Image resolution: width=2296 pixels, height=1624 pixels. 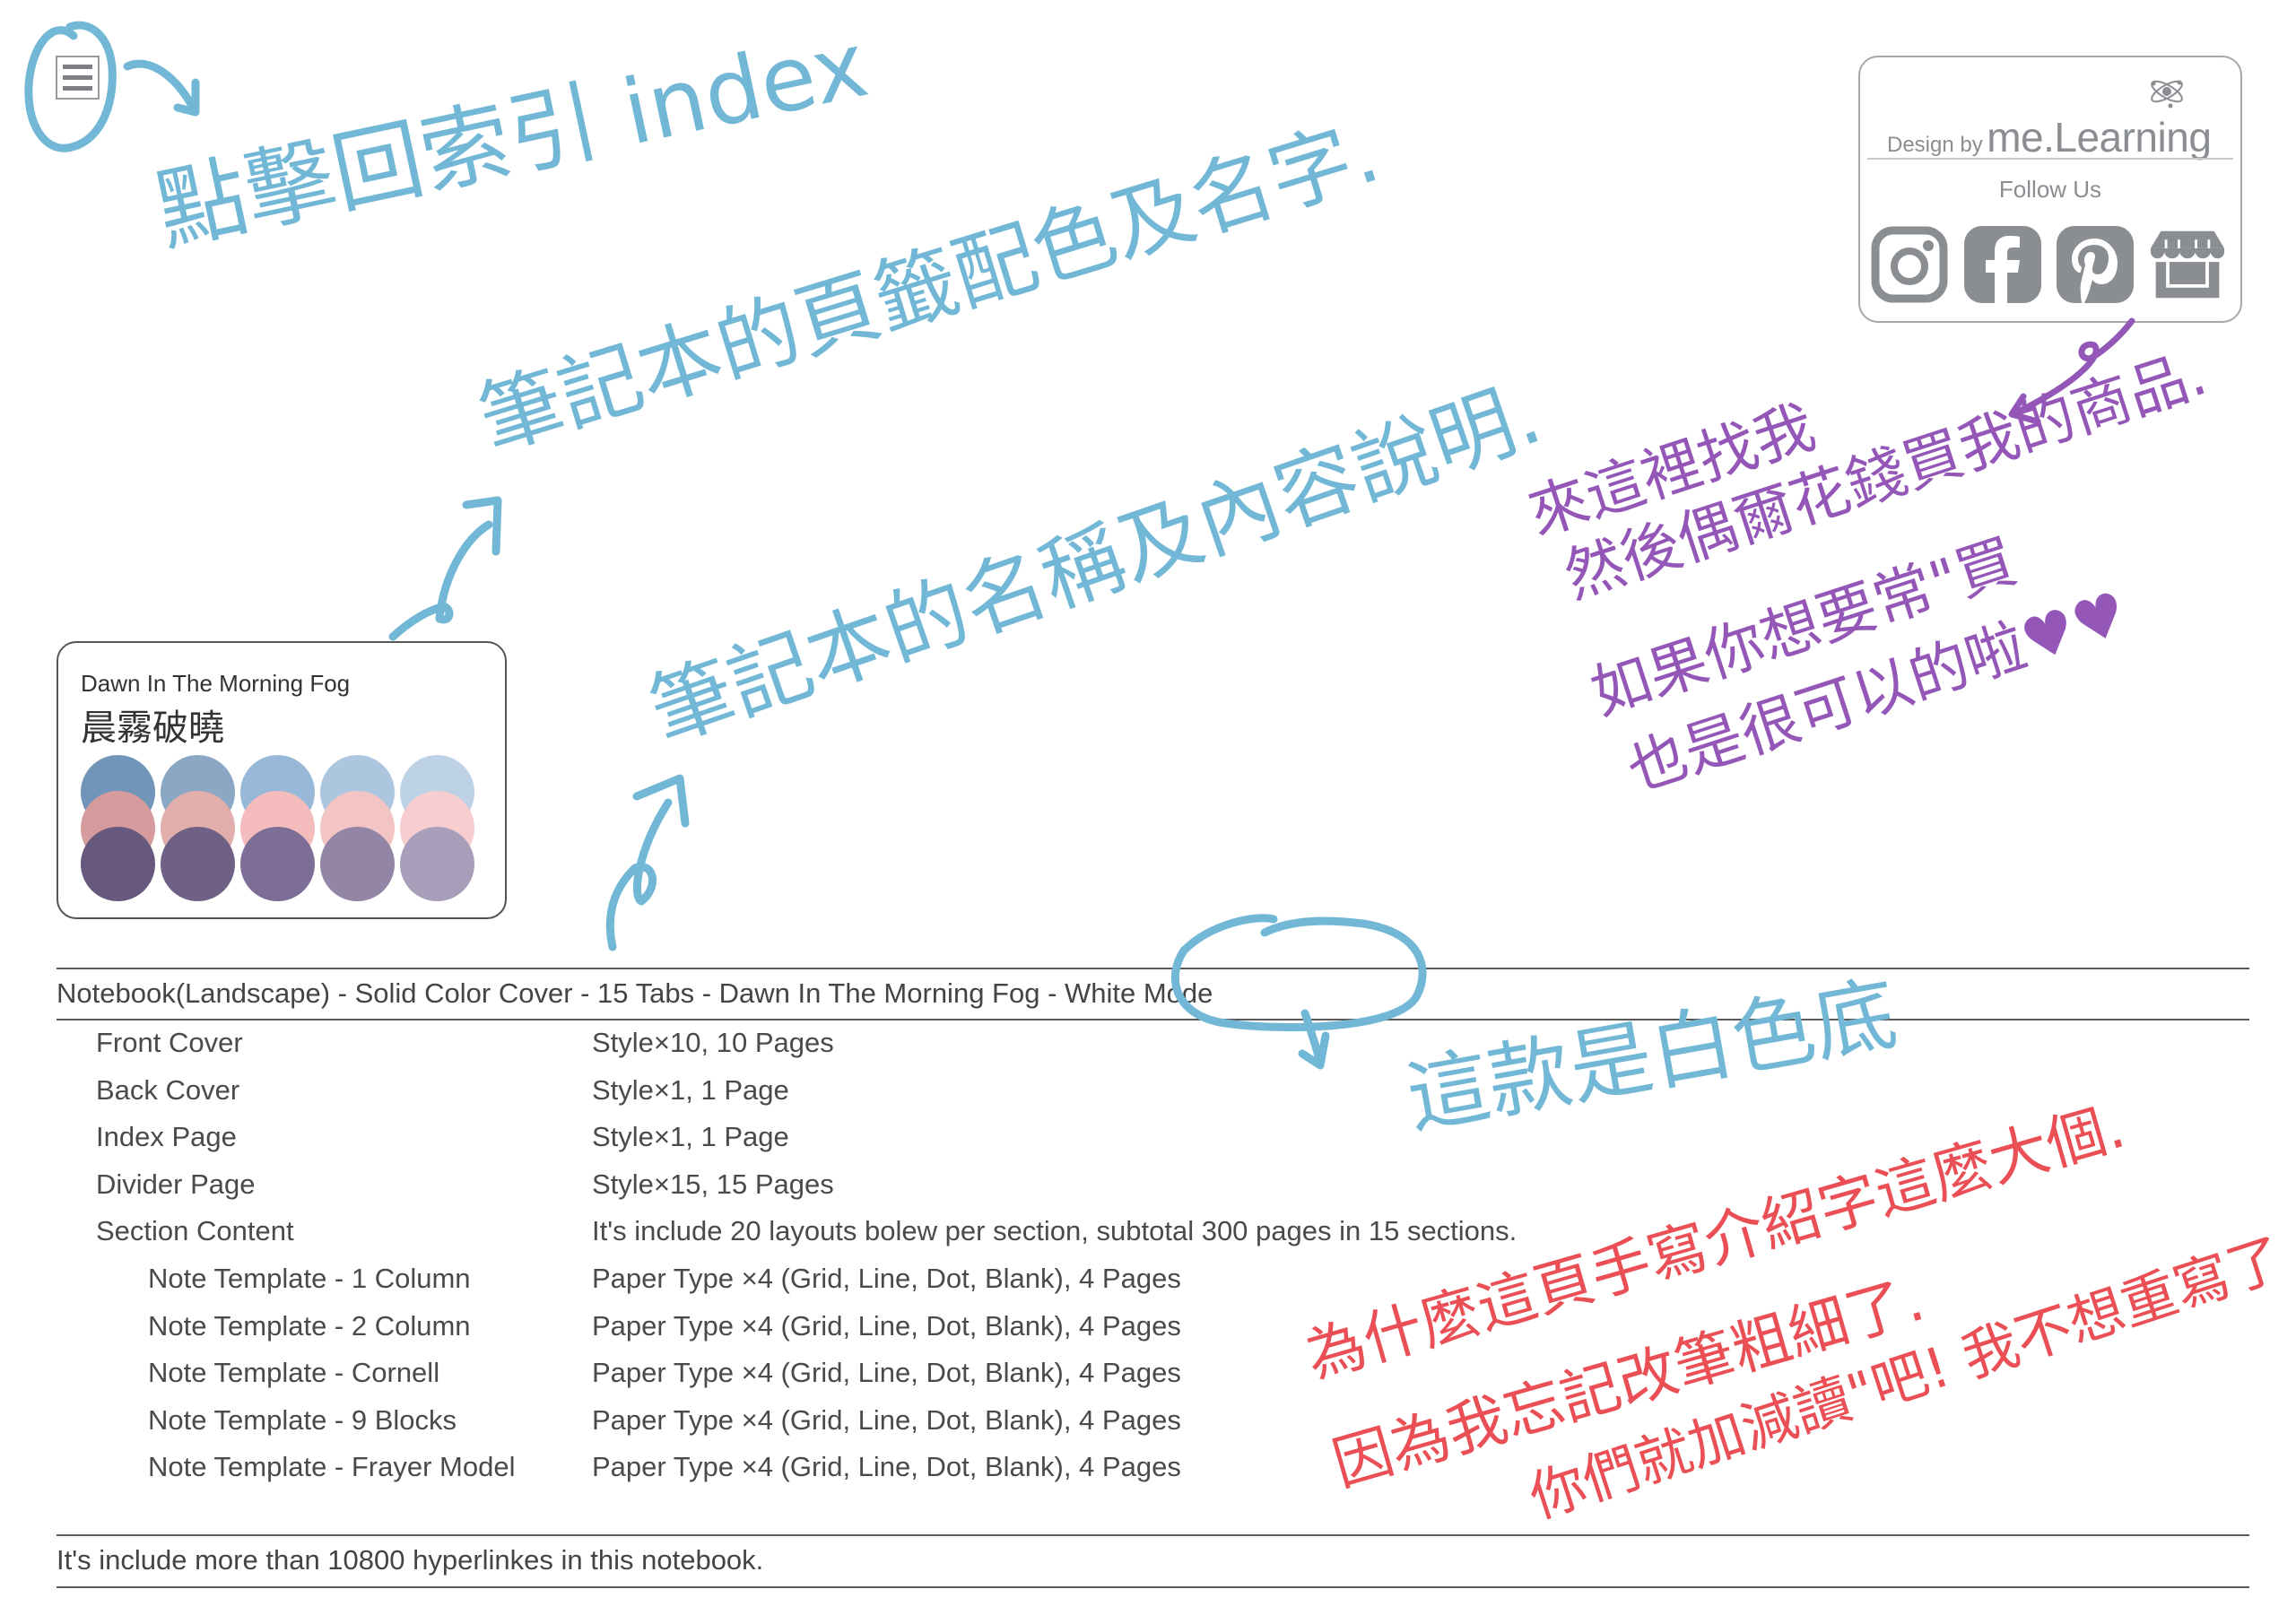 I want to click on spec-value: Style×15, 15 Pages, so click(x=713, y=1184).